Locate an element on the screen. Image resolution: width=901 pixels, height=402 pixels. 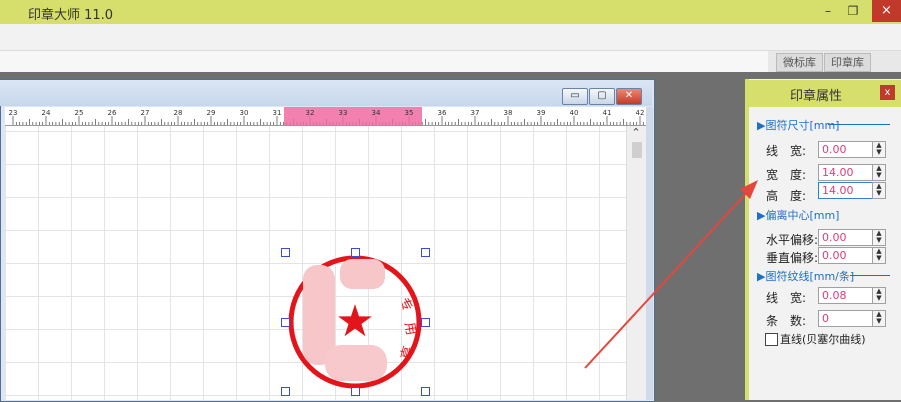
ruler-tick-label: 39 is located at coordinates (541, 113).